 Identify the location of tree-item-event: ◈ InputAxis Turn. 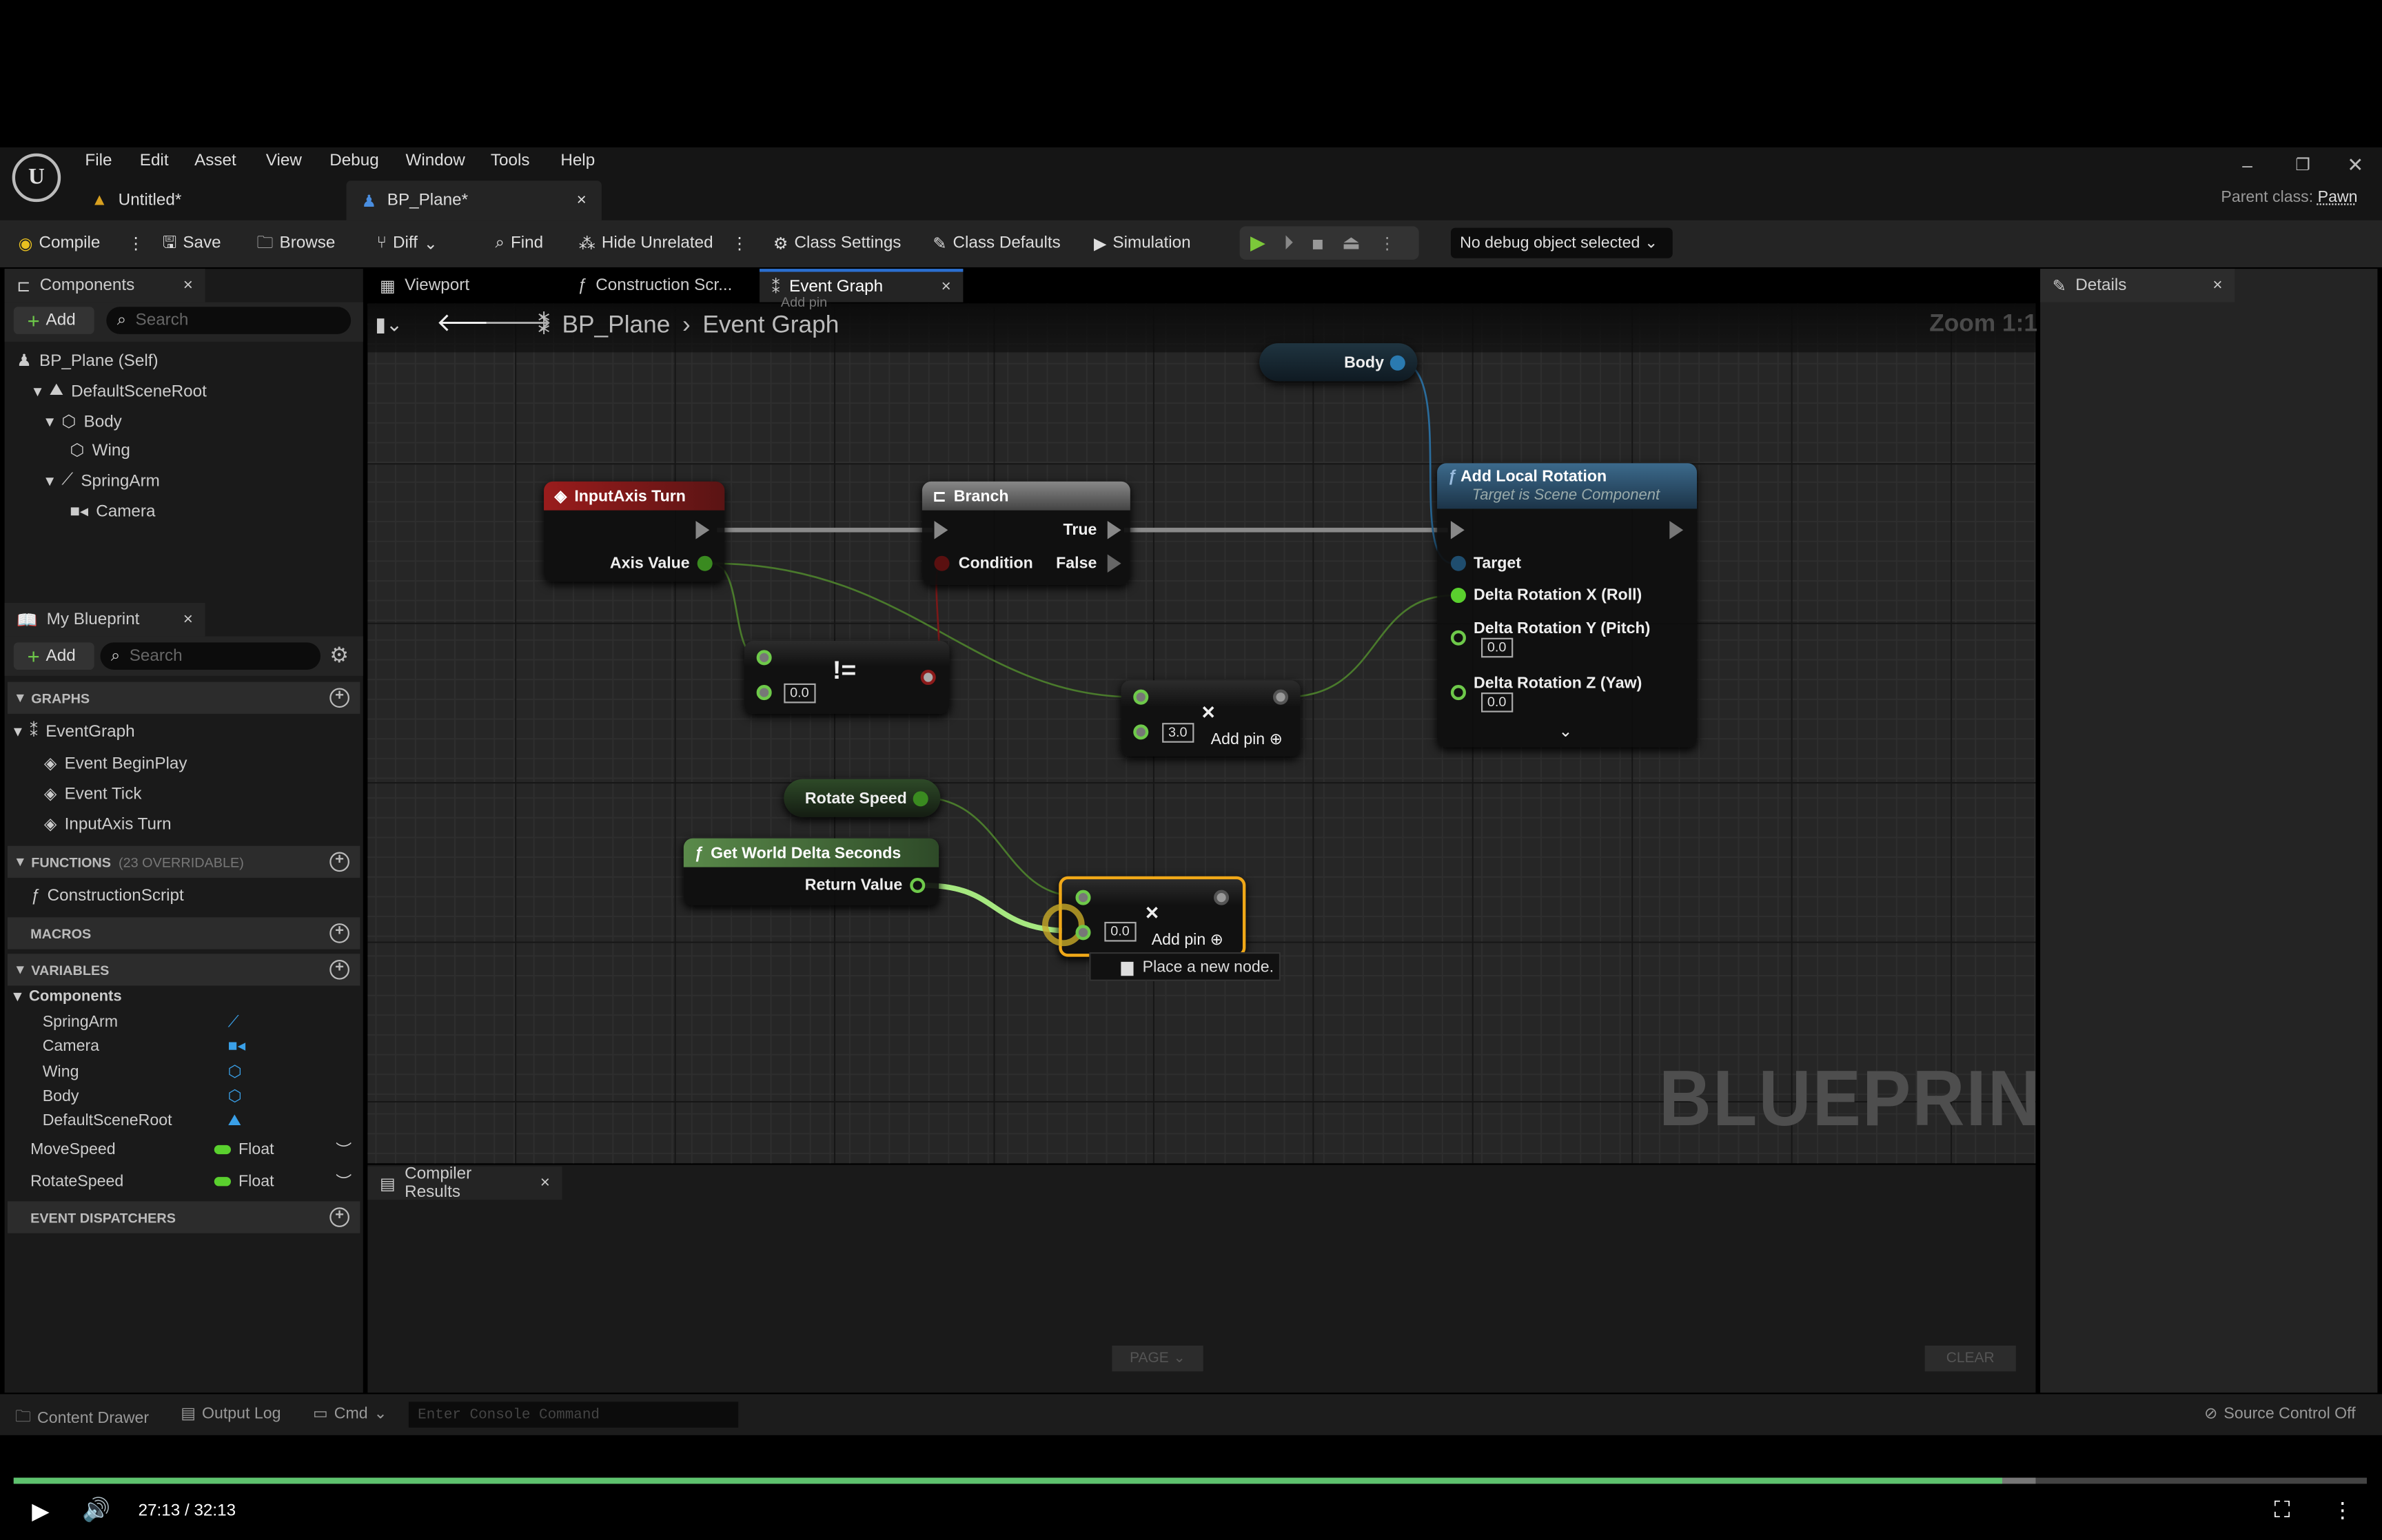
(108, 824).